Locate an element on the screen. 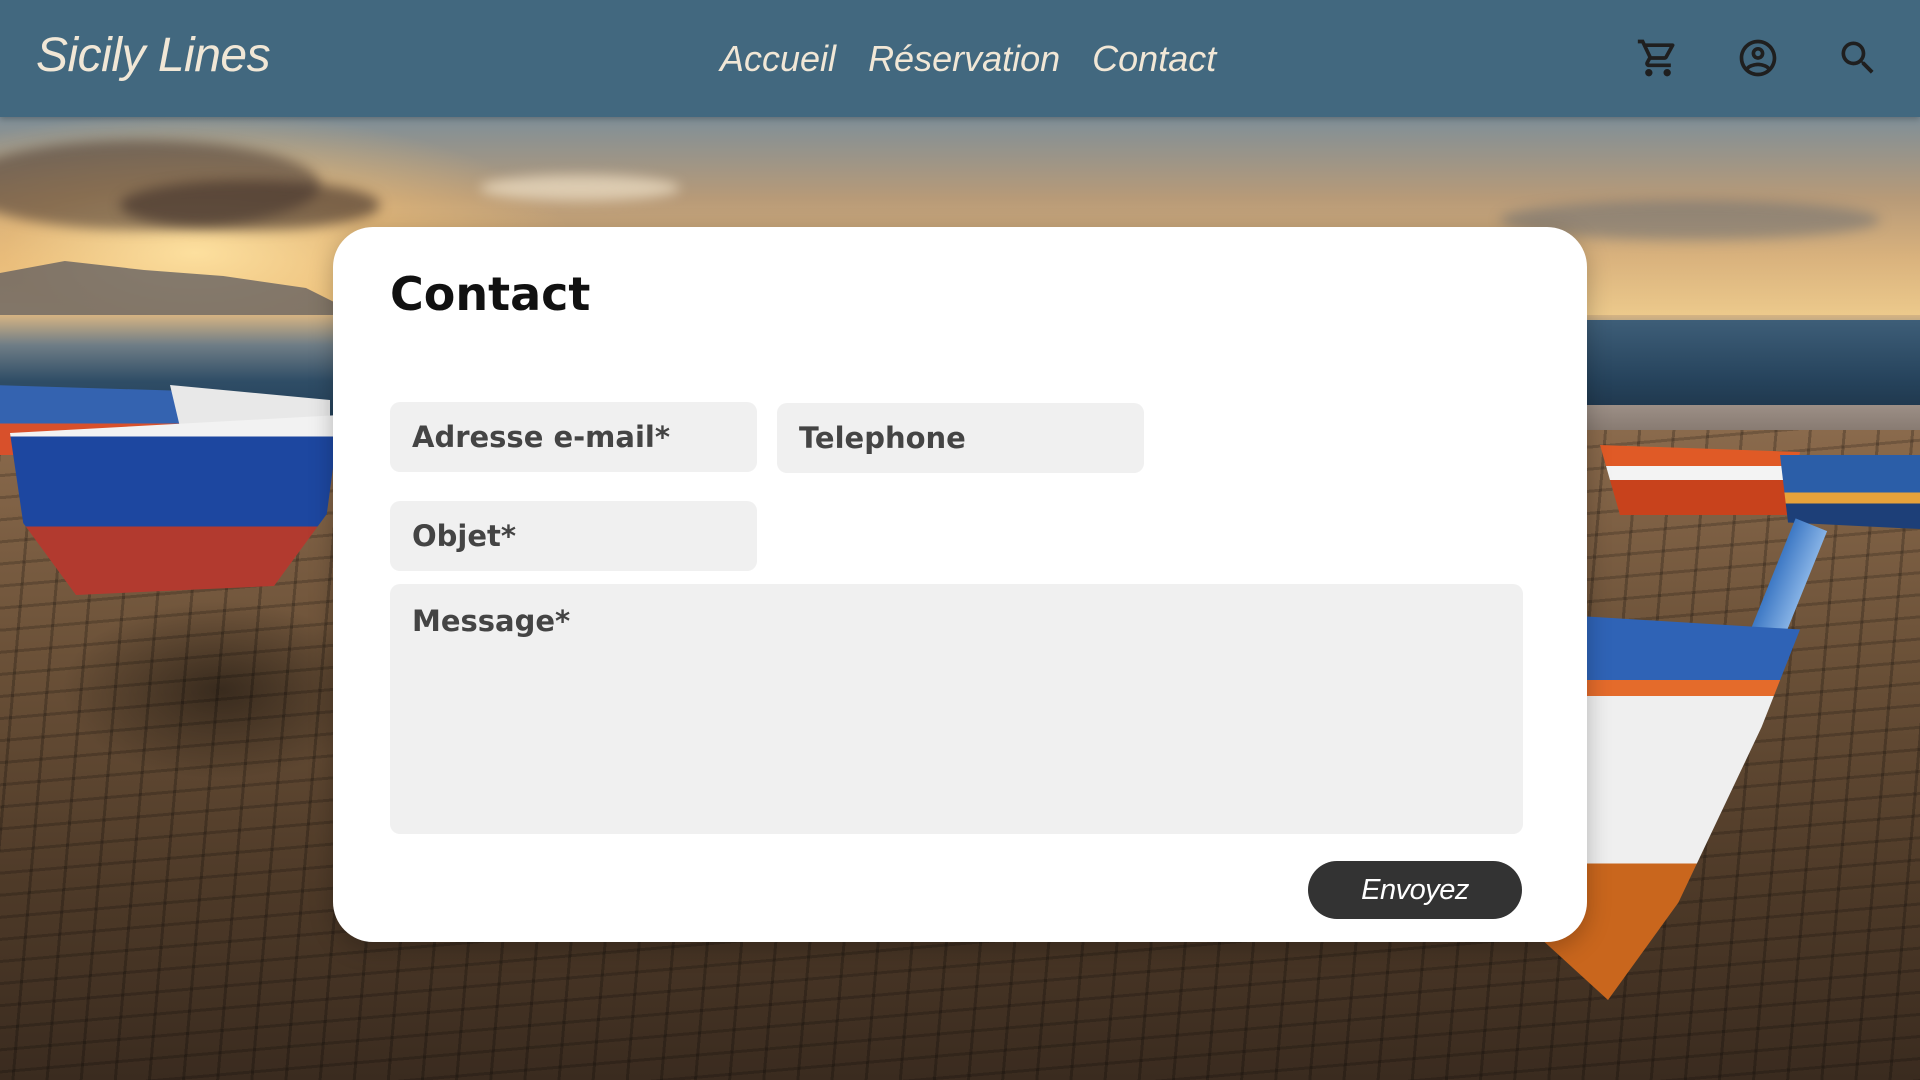  submit-button: Envoyez is located at coordinates (1415, 890).